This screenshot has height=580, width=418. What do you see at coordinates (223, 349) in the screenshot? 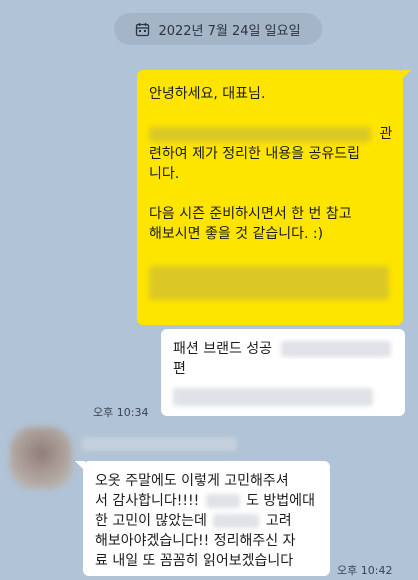
I see `message-line: 패션 브랜드 성공` at bounding box center [223, 349].